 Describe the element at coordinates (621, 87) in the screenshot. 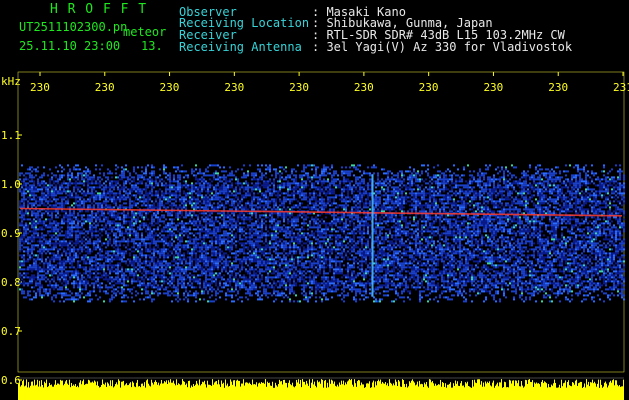

I see `x-tick-label: 2310` at that location.